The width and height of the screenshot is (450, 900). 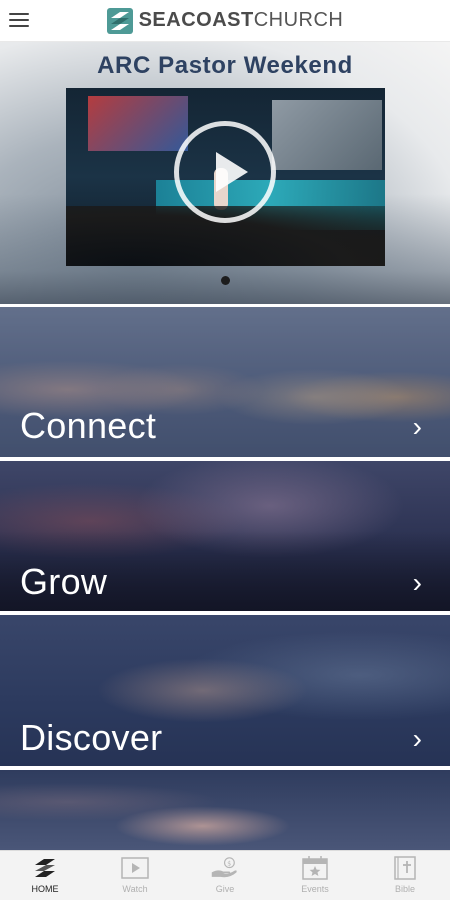 I want to click on carousel-dot, so click(x=225, y=280).